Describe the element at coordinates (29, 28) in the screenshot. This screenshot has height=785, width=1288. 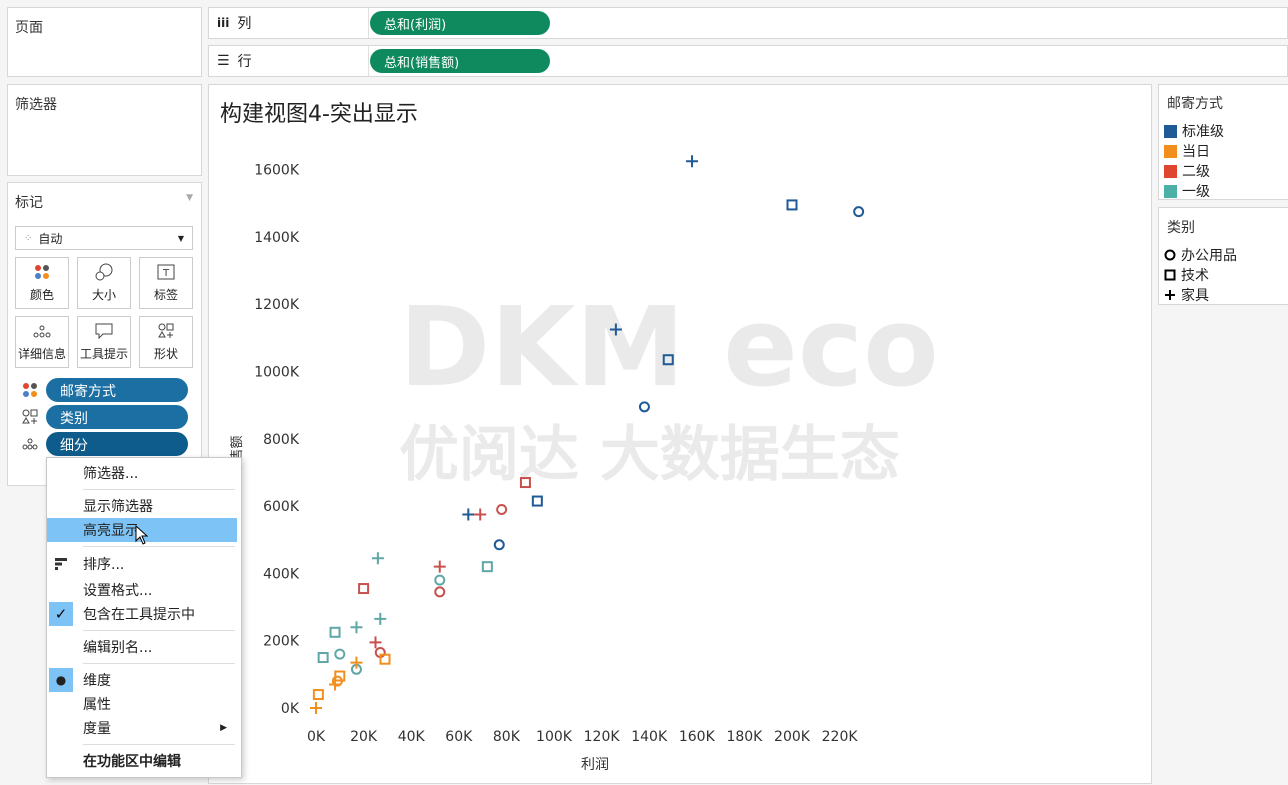
I see `pages-title: 页面` at that location.